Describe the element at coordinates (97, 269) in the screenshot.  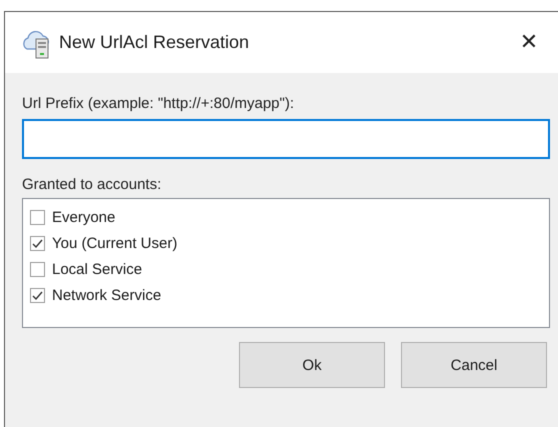
I see `checkbox-label: Local Service` at that location.